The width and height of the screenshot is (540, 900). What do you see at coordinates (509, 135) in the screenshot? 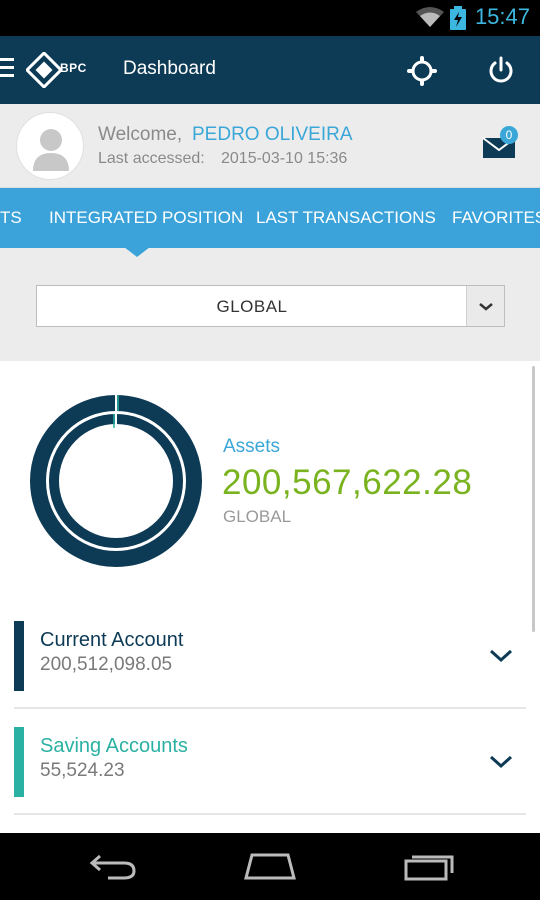
I see `unread-badge: 0` at bounding box center [509, 135].